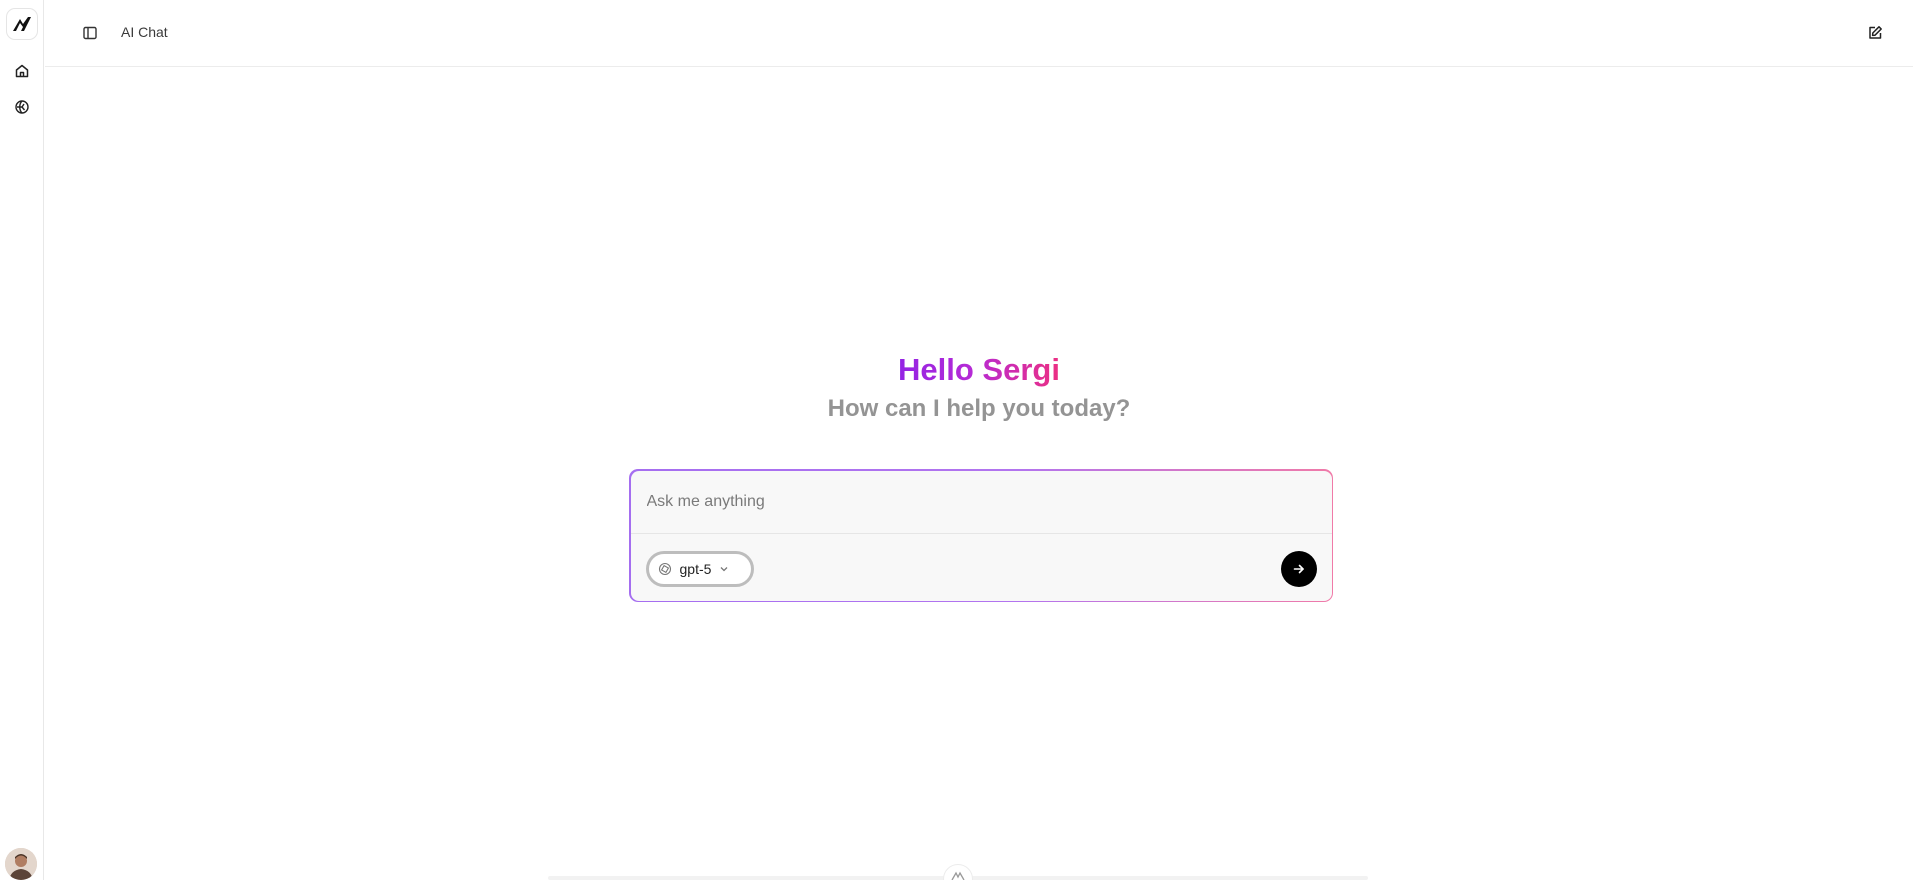 The width and height of the screenshot is (1913, 880). I want to click on sidebar-toggle-icon, so click(90, 33).